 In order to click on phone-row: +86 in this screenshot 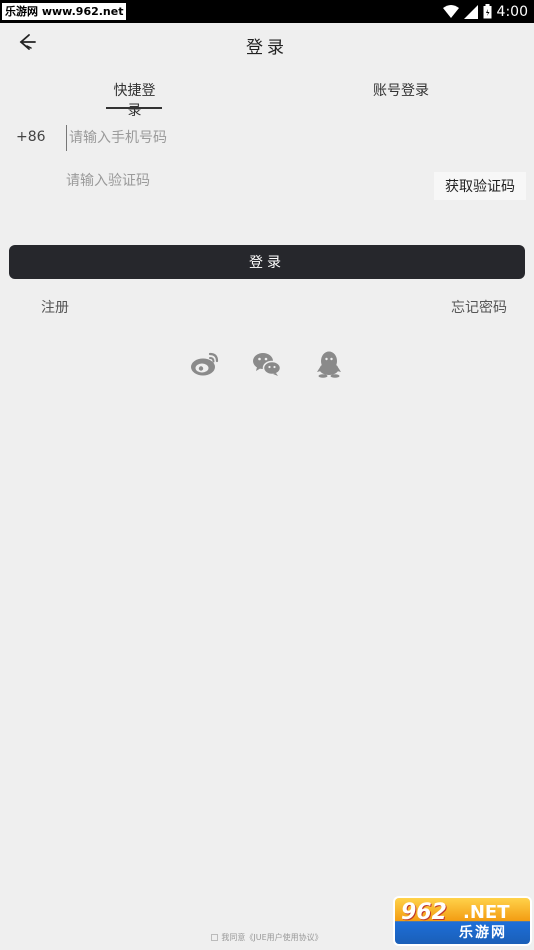, I will do `click(267, 138)`.